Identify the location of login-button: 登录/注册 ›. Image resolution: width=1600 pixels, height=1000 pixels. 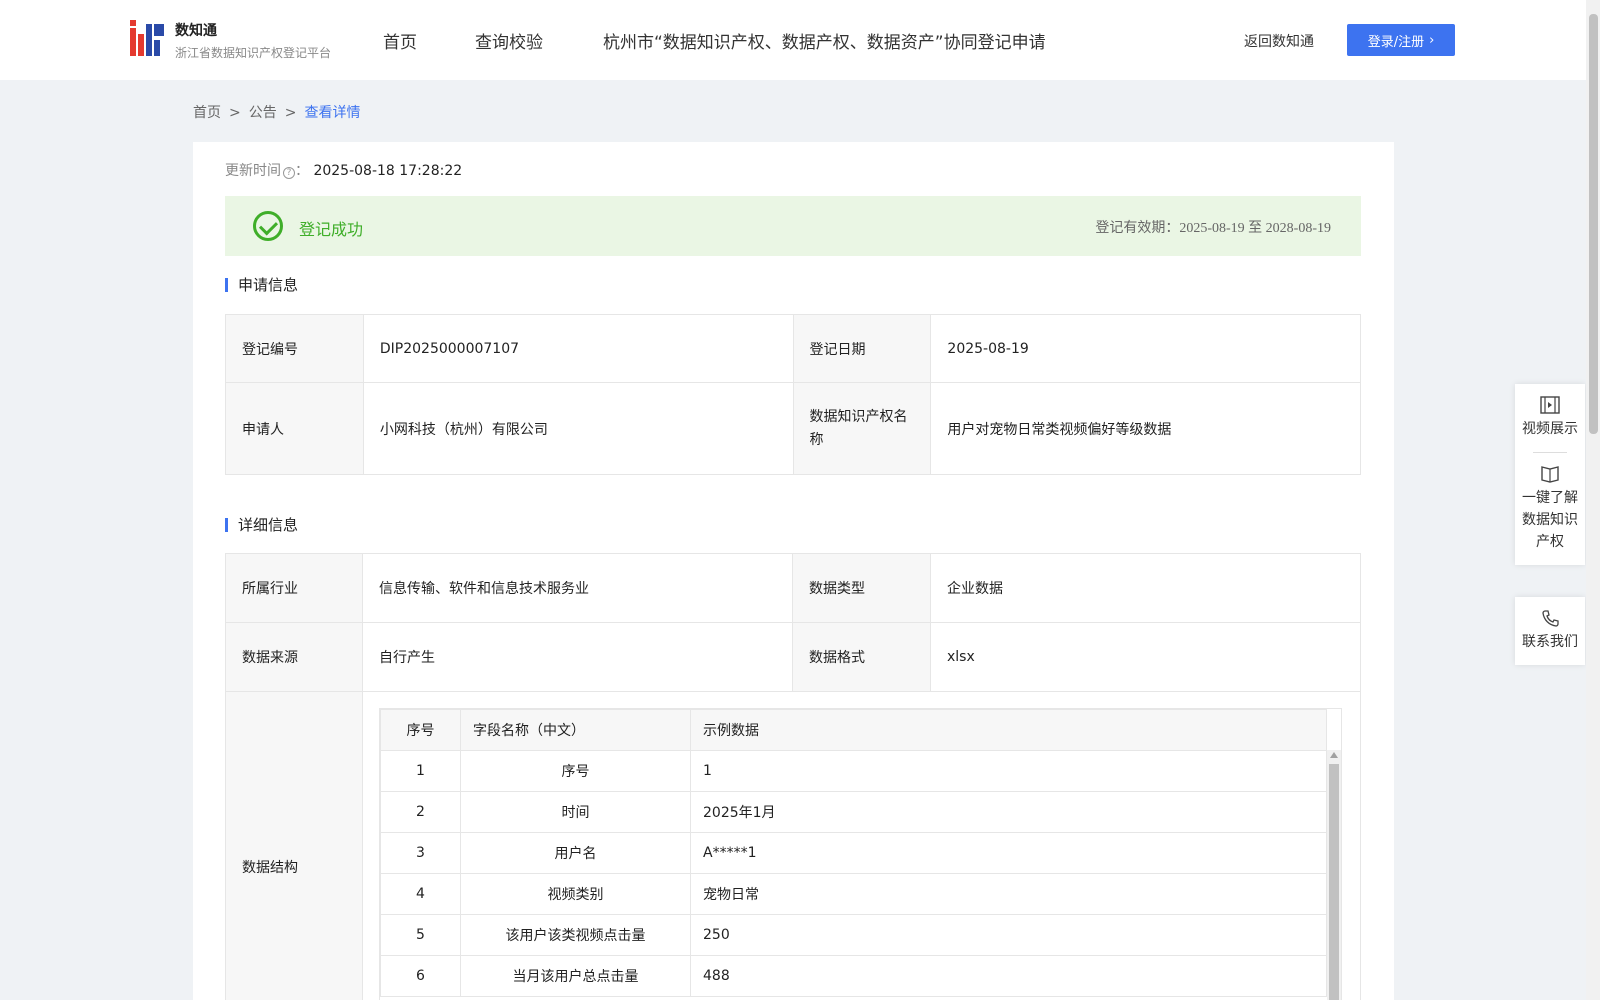
(1401, 40).